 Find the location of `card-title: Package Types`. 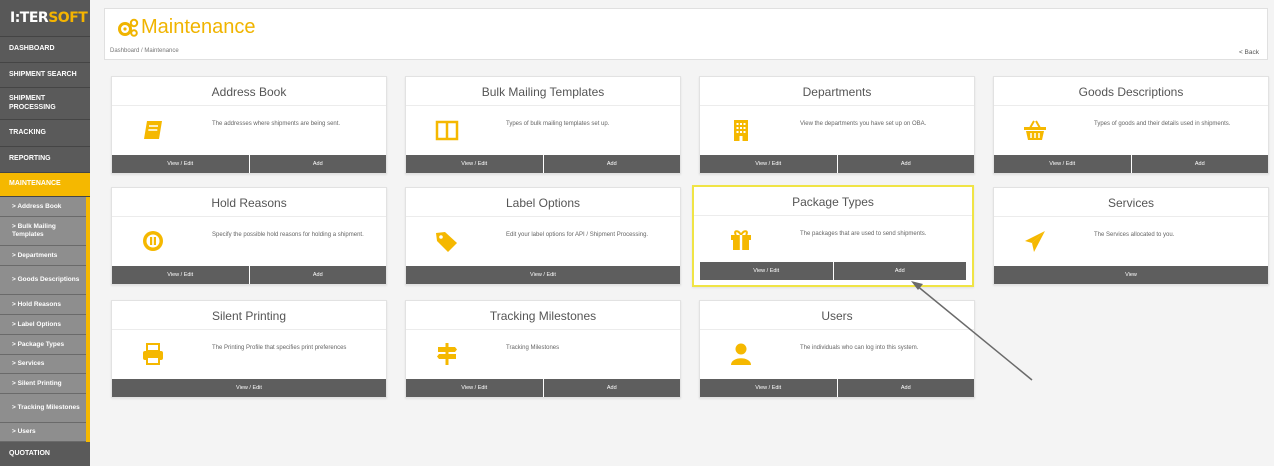

card-title: Package Types is located at coordinates (833, 202).